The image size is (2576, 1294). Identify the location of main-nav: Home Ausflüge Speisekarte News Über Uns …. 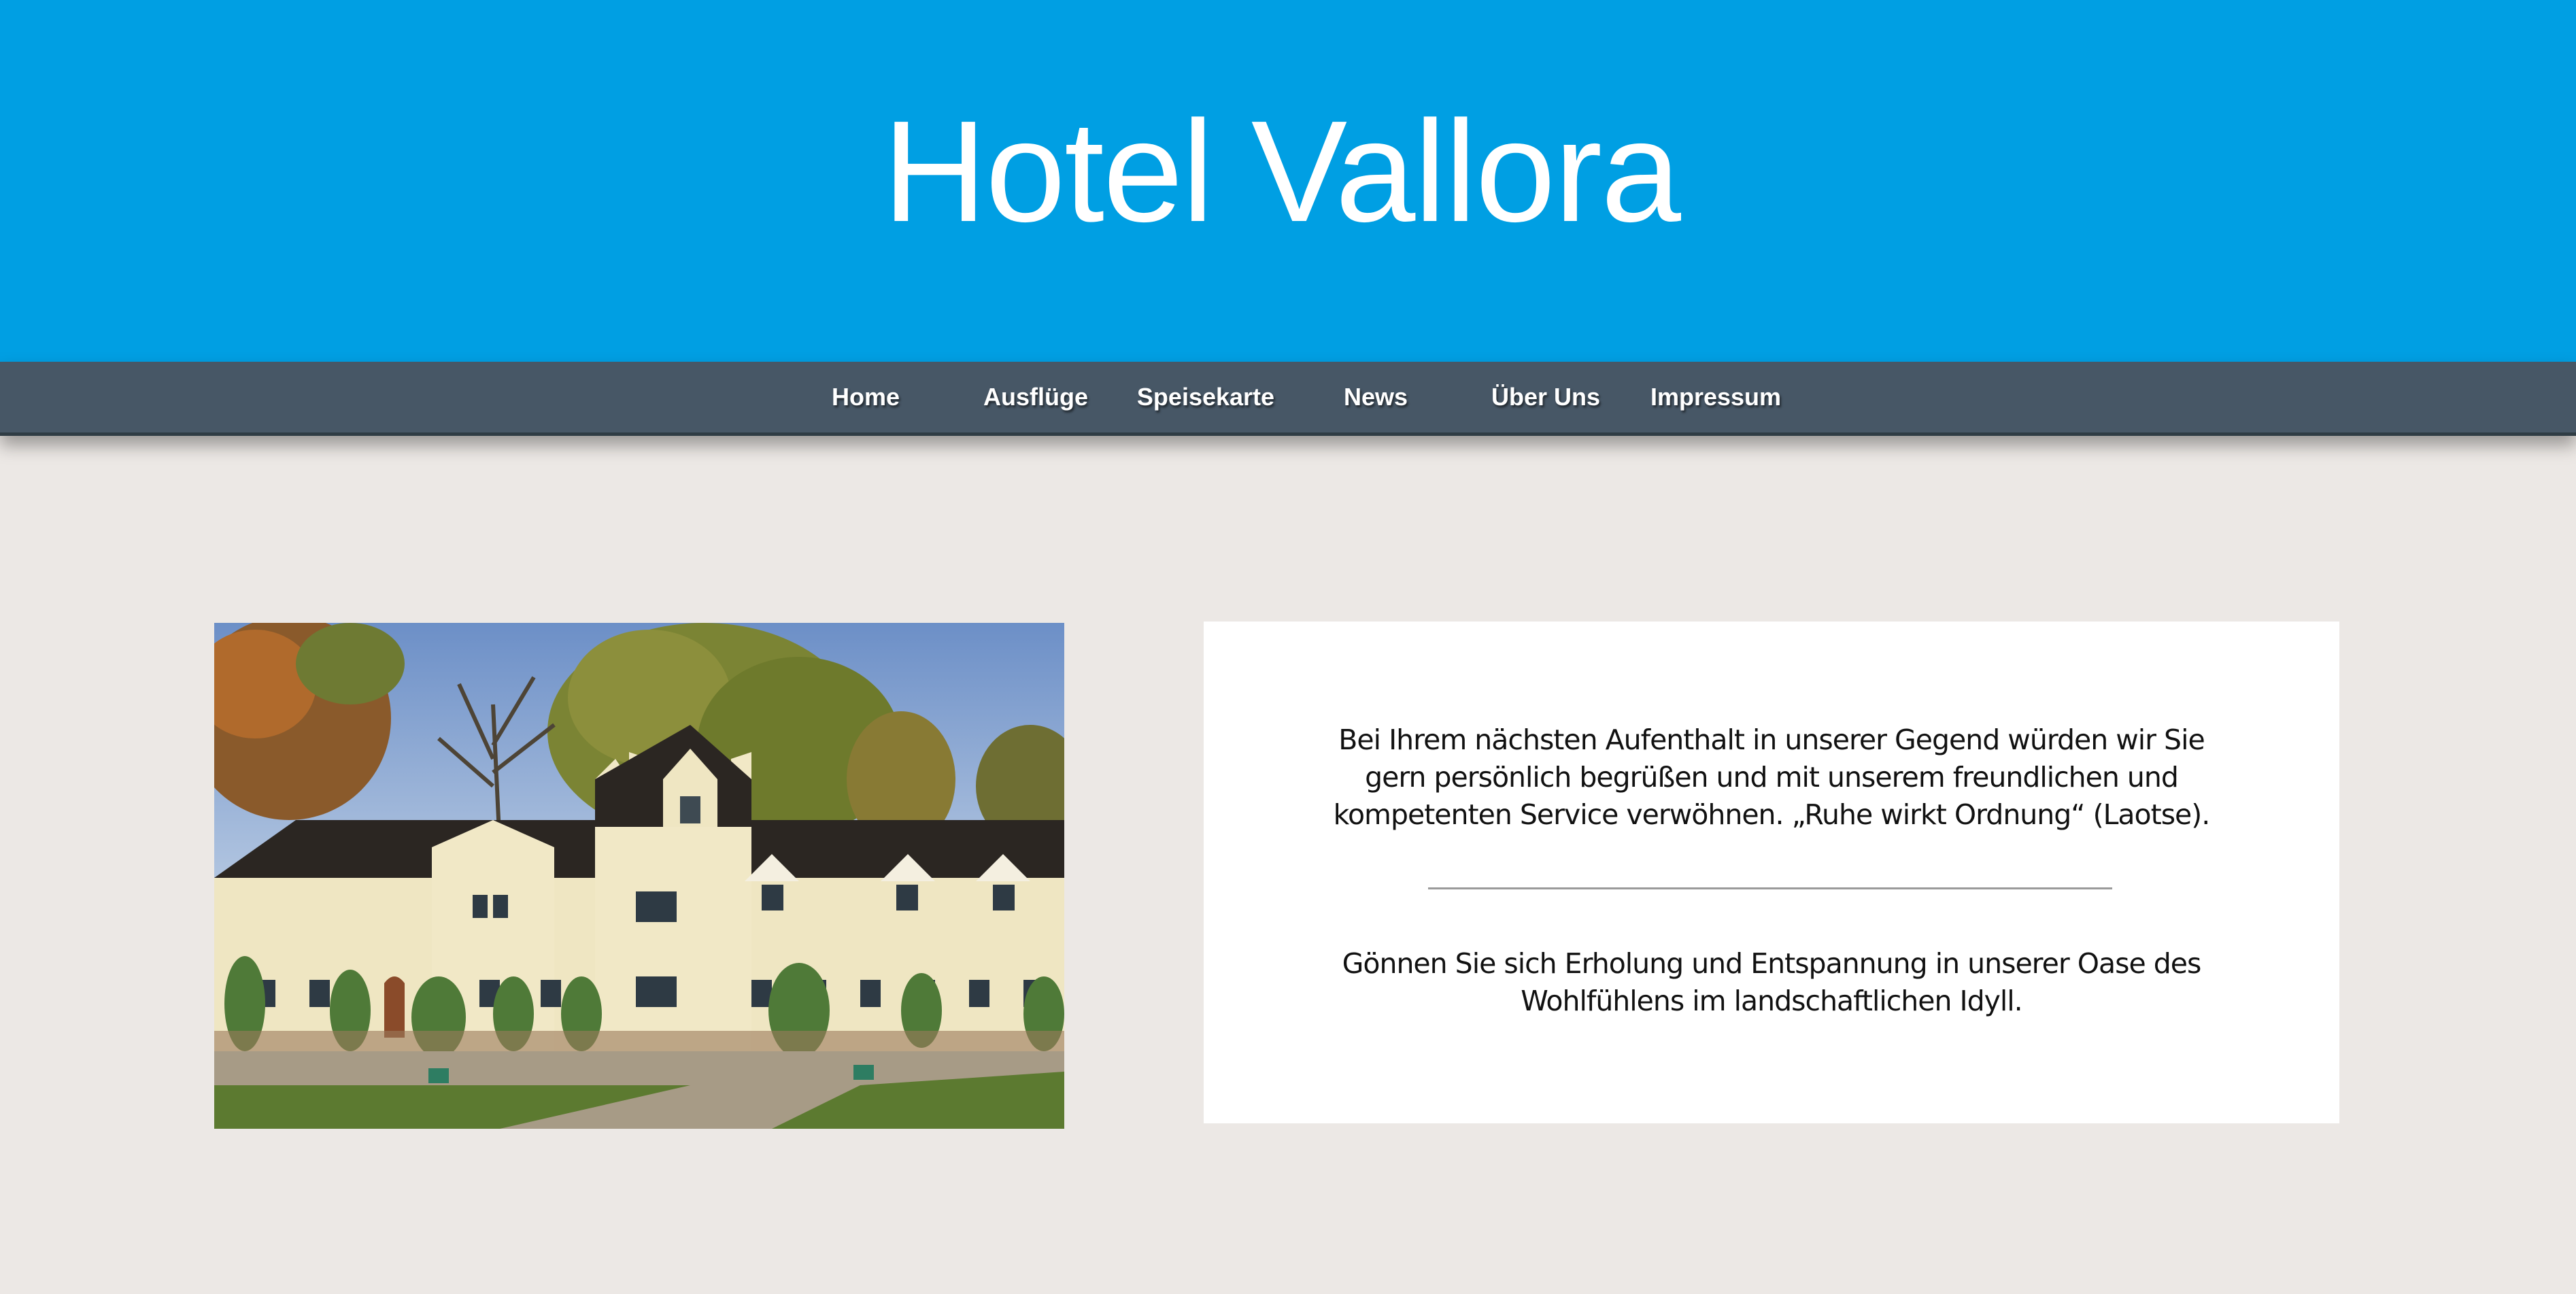
(1288, 399).